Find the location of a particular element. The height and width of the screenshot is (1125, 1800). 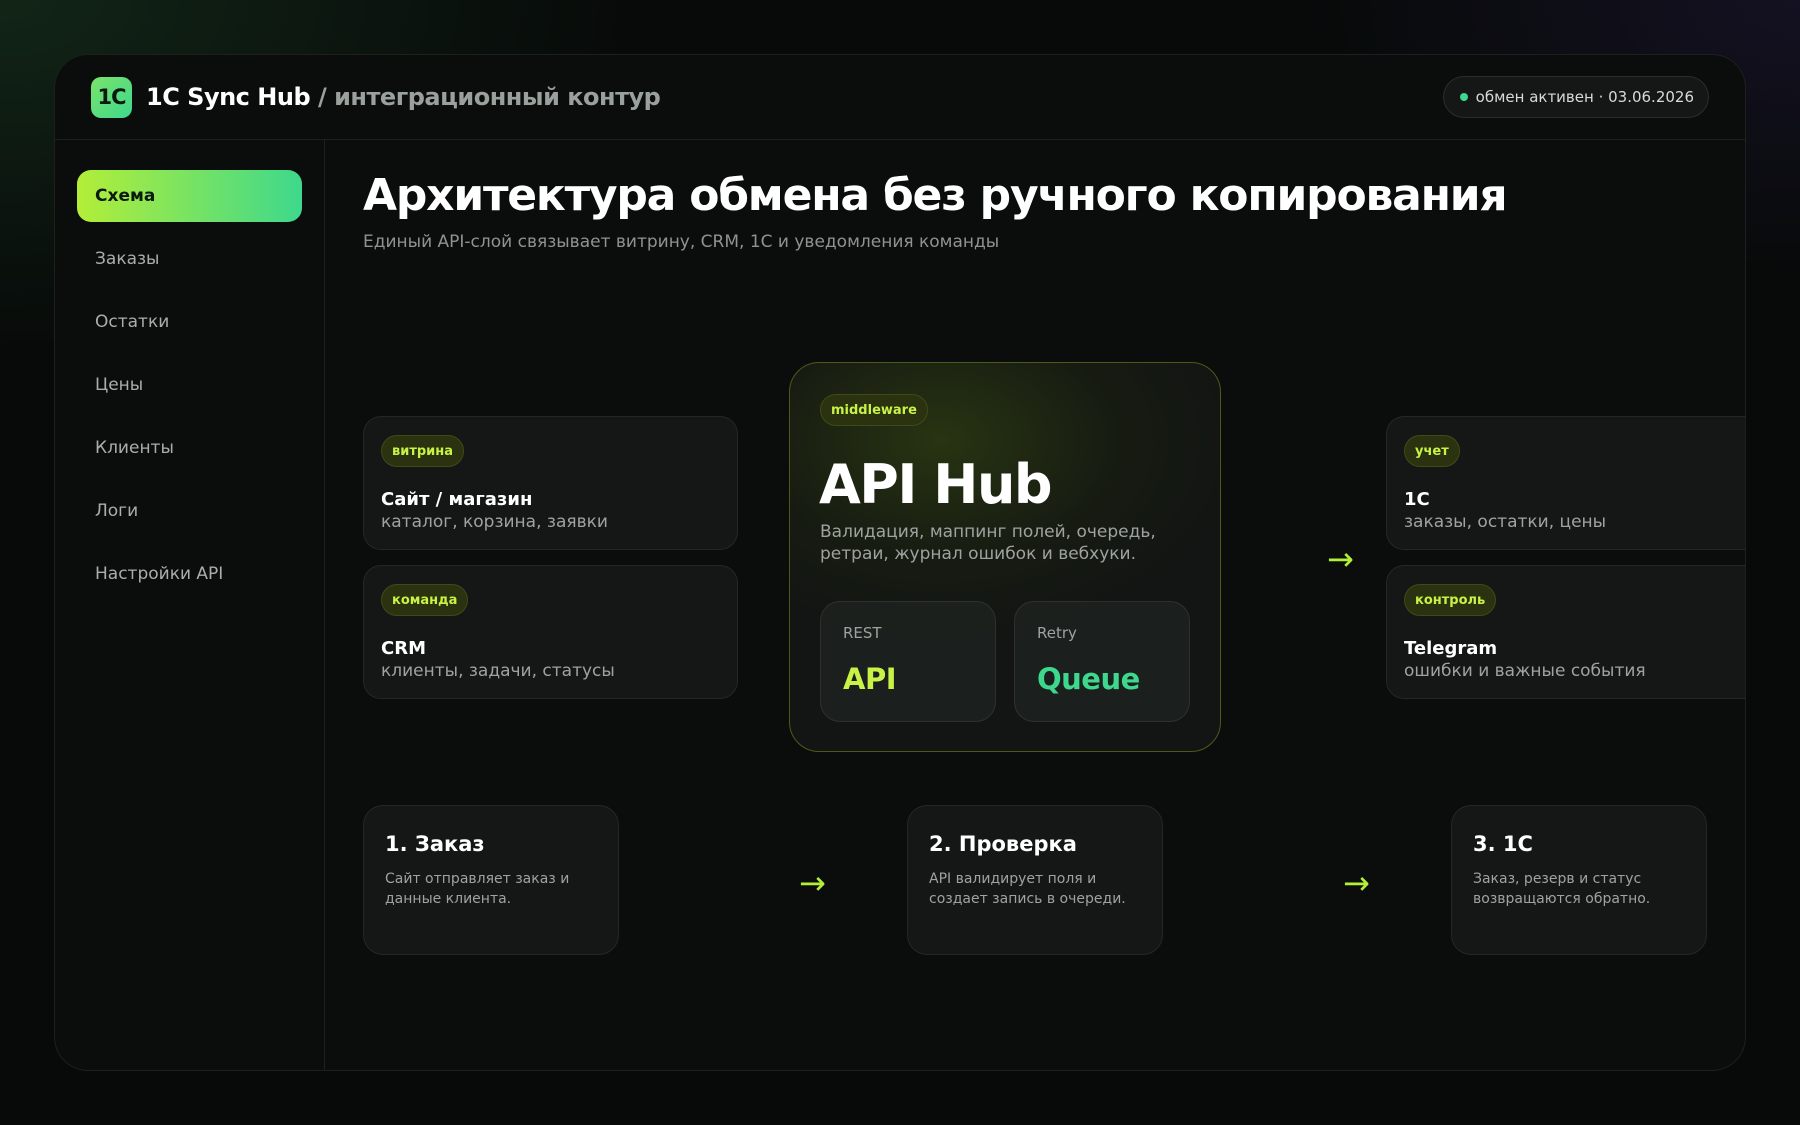

source-title: Сайт / магазин is located at coordinates (457, 499).